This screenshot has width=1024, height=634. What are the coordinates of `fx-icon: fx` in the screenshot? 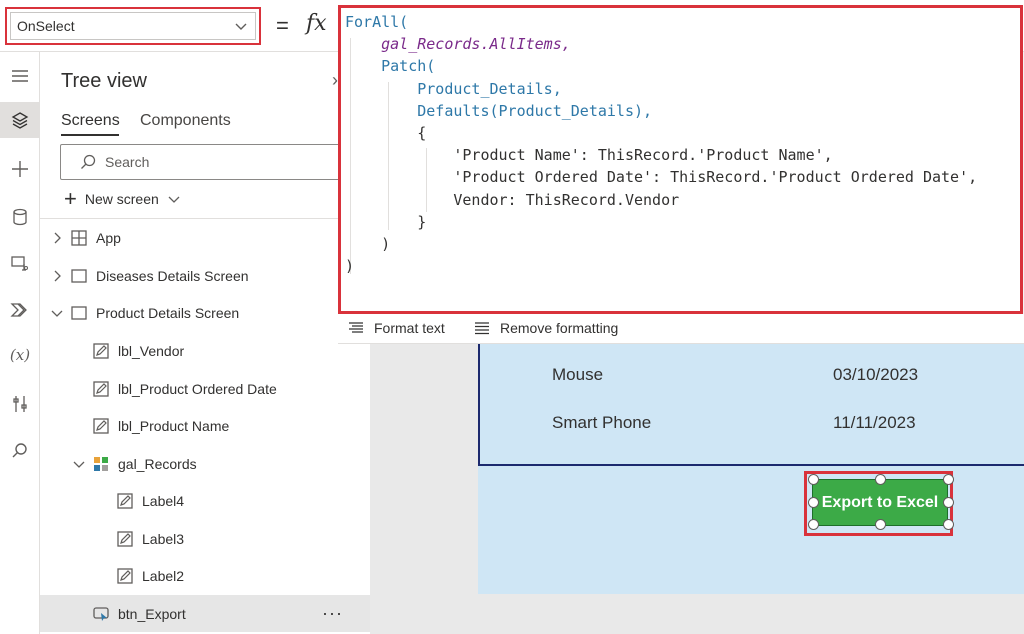 It's located at (316, 23).